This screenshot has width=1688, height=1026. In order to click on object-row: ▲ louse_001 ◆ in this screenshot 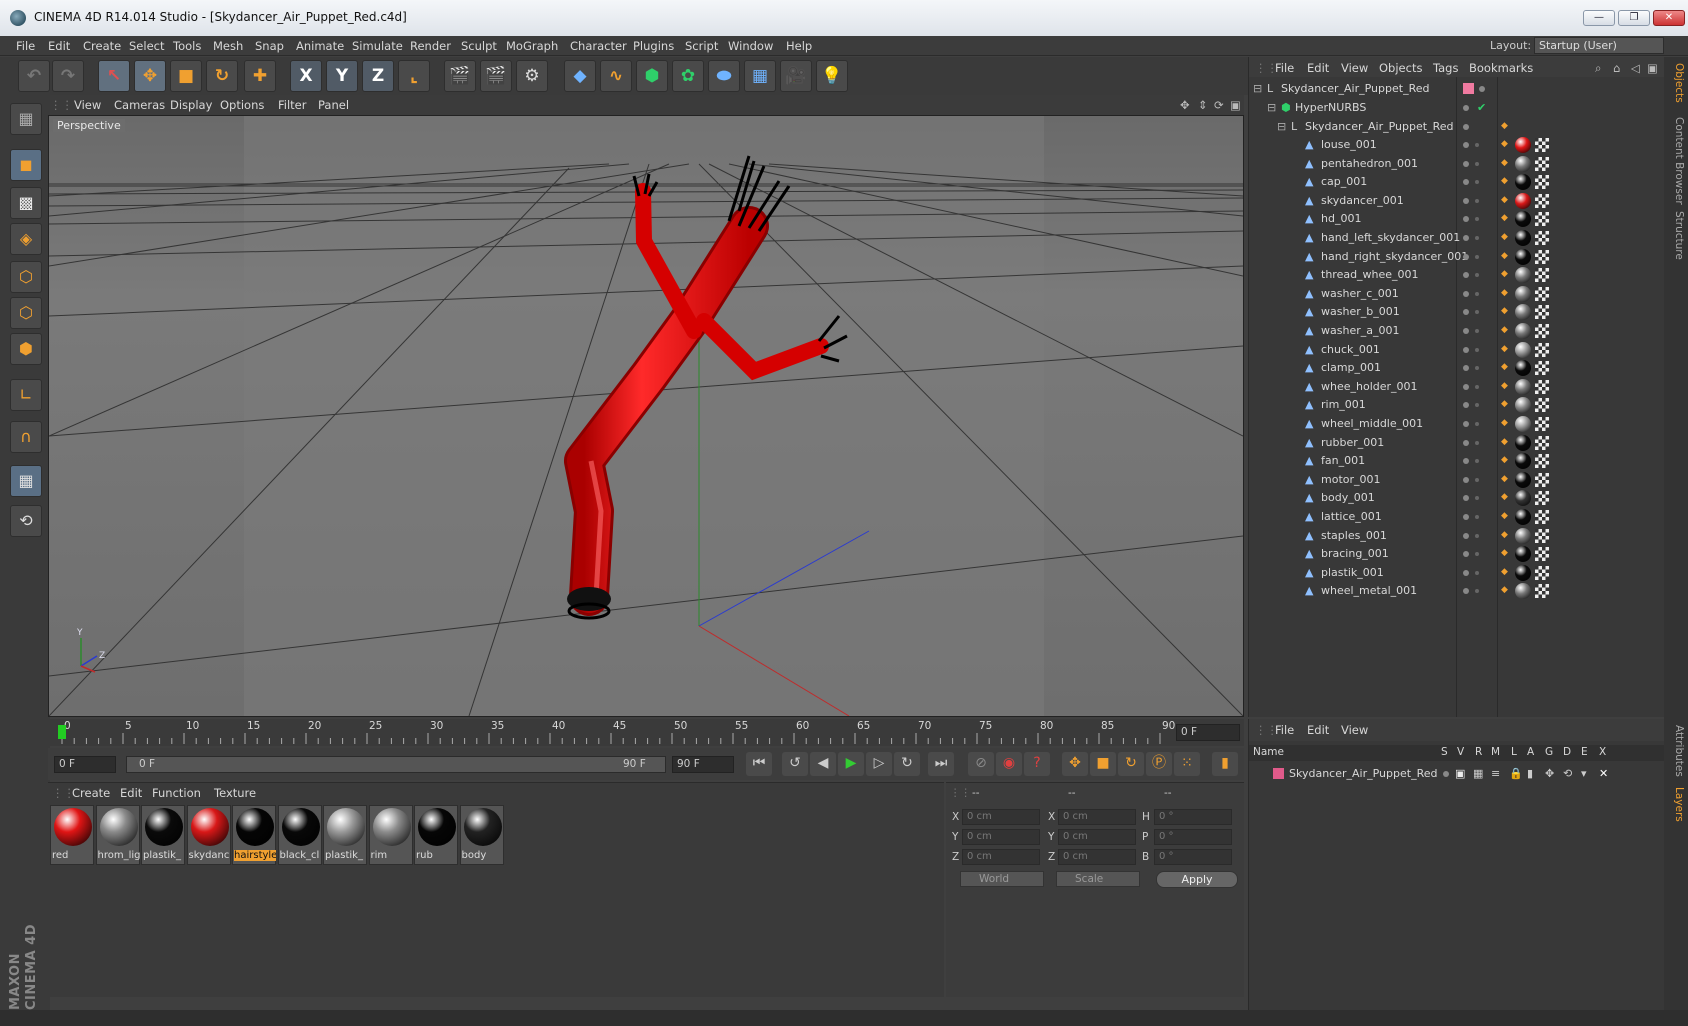, I will do `click(1457, 145)`.